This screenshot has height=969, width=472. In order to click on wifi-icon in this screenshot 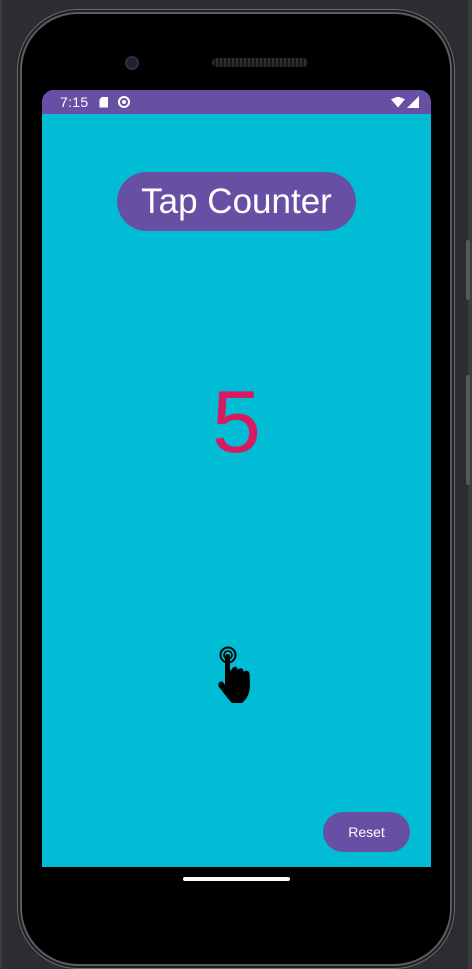, I will do `click(398, 102)`.